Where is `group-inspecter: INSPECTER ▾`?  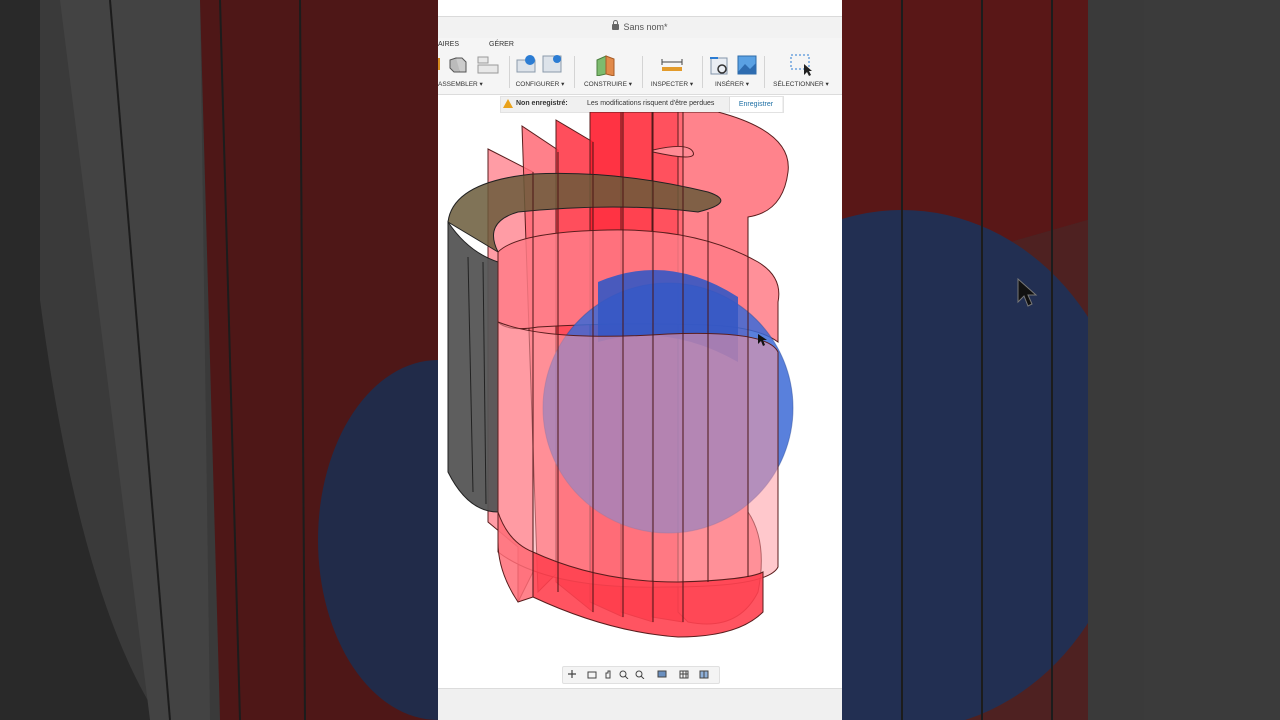
group-inspecter: INSPECTER ▾ is located at coordinates (672, 72).